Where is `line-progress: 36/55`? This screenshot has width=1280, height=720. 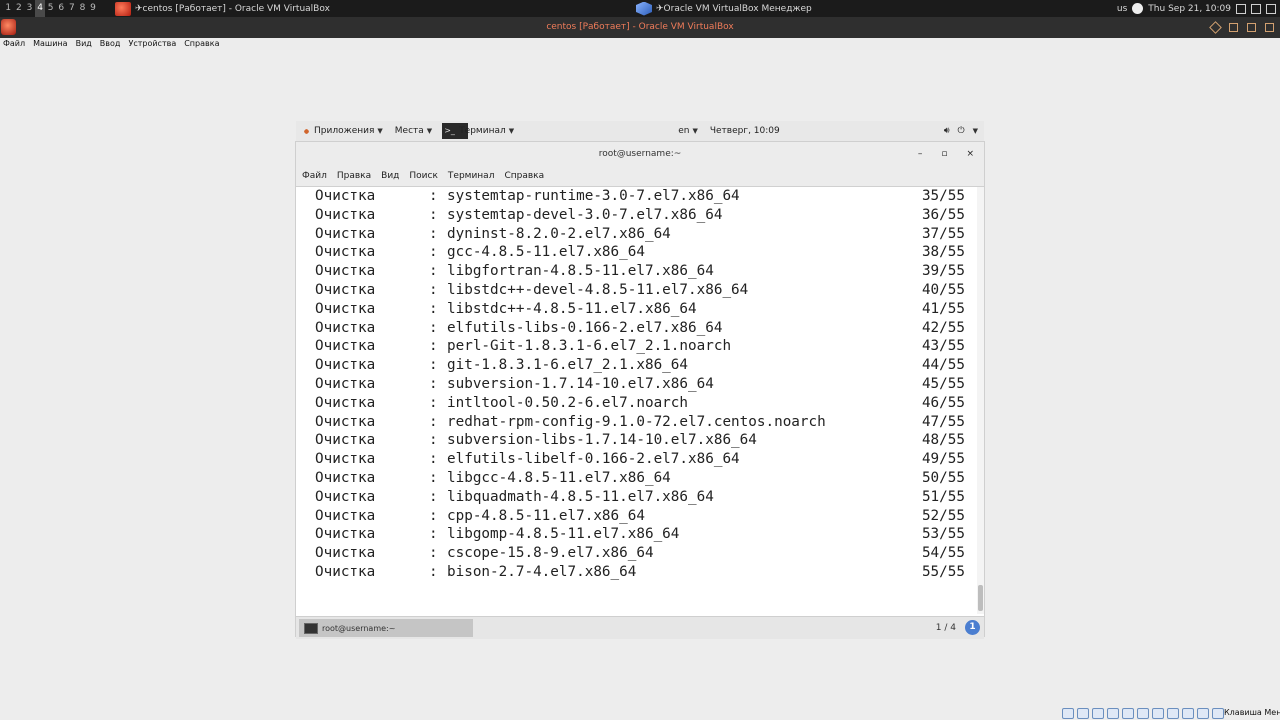
line-progress: 36/55 is located at coordinates (943, 214).